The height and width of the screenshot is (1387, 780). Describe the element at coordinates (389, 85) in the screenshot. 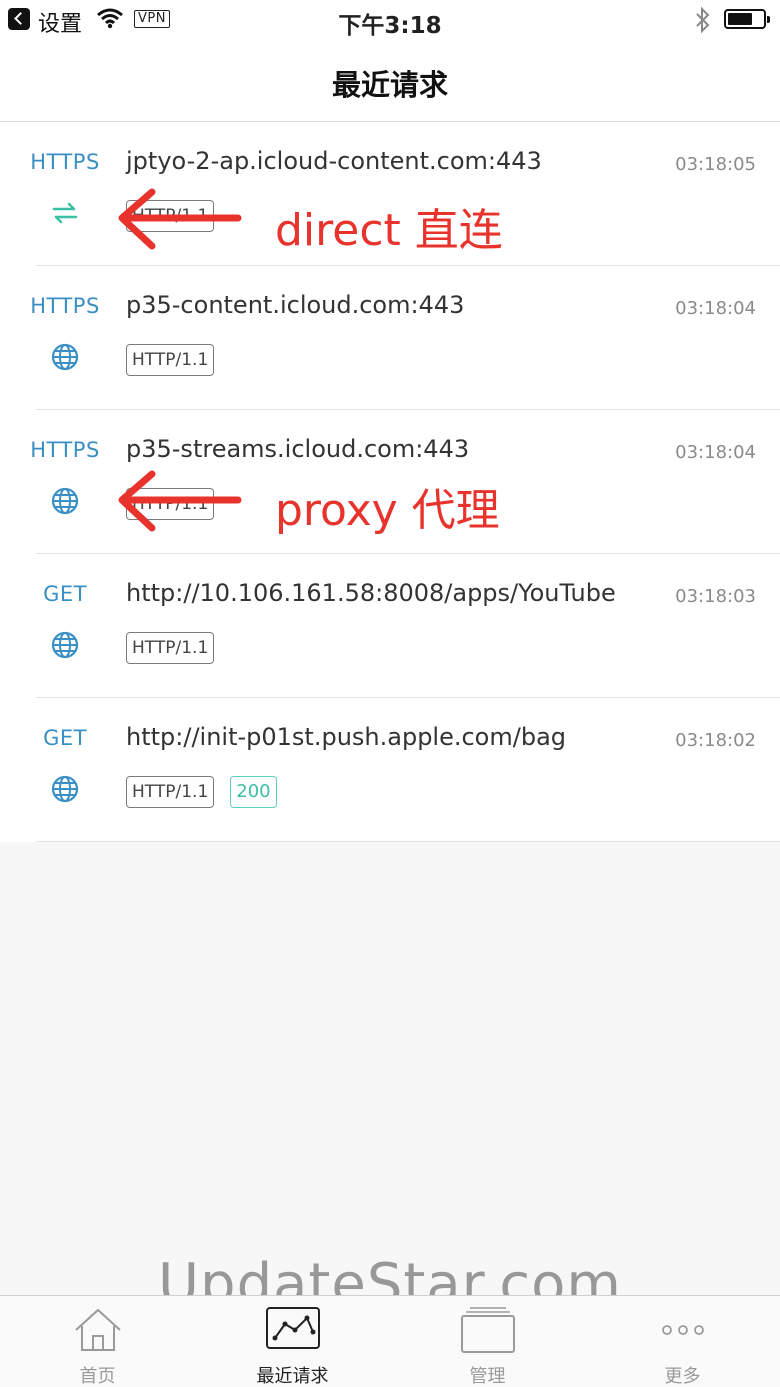

I see `page-title: 最近请求` at that location.